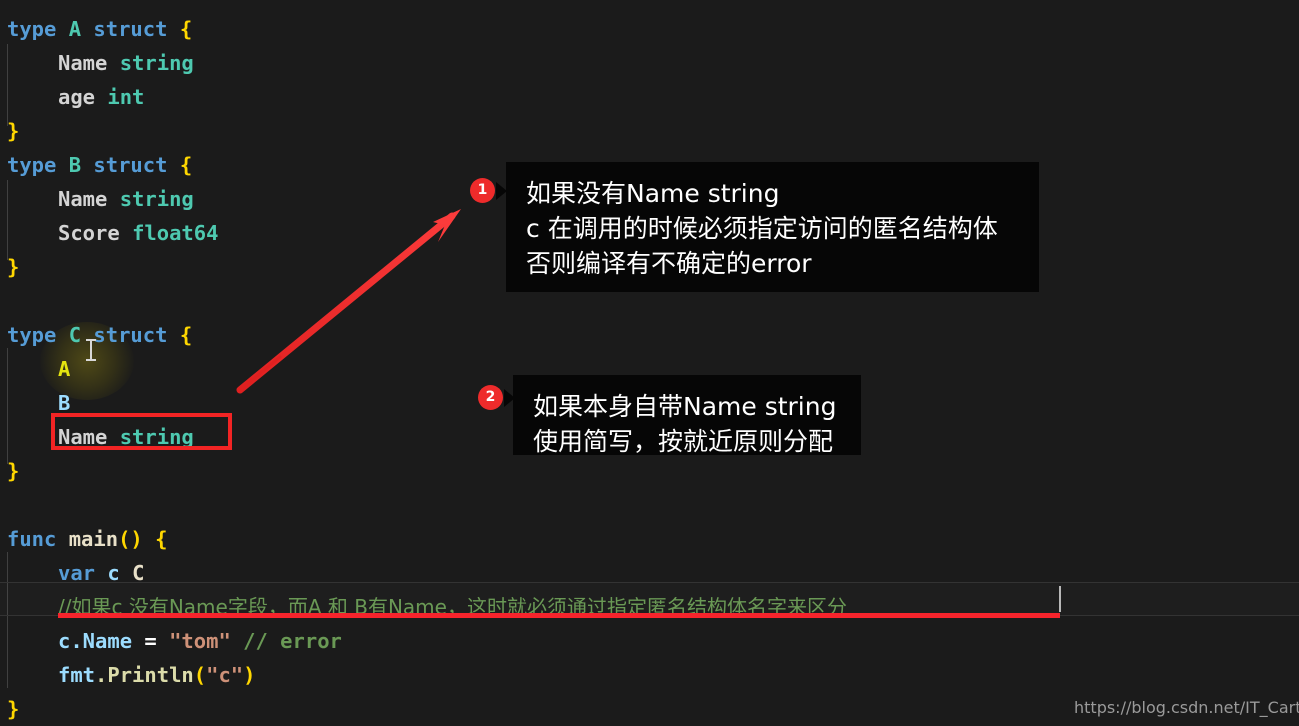 The image size is (1299, 726). What do you see at coordinates (150, 641) in the screenshot?
I see `code-token: =` at bounding box center [150, 641].